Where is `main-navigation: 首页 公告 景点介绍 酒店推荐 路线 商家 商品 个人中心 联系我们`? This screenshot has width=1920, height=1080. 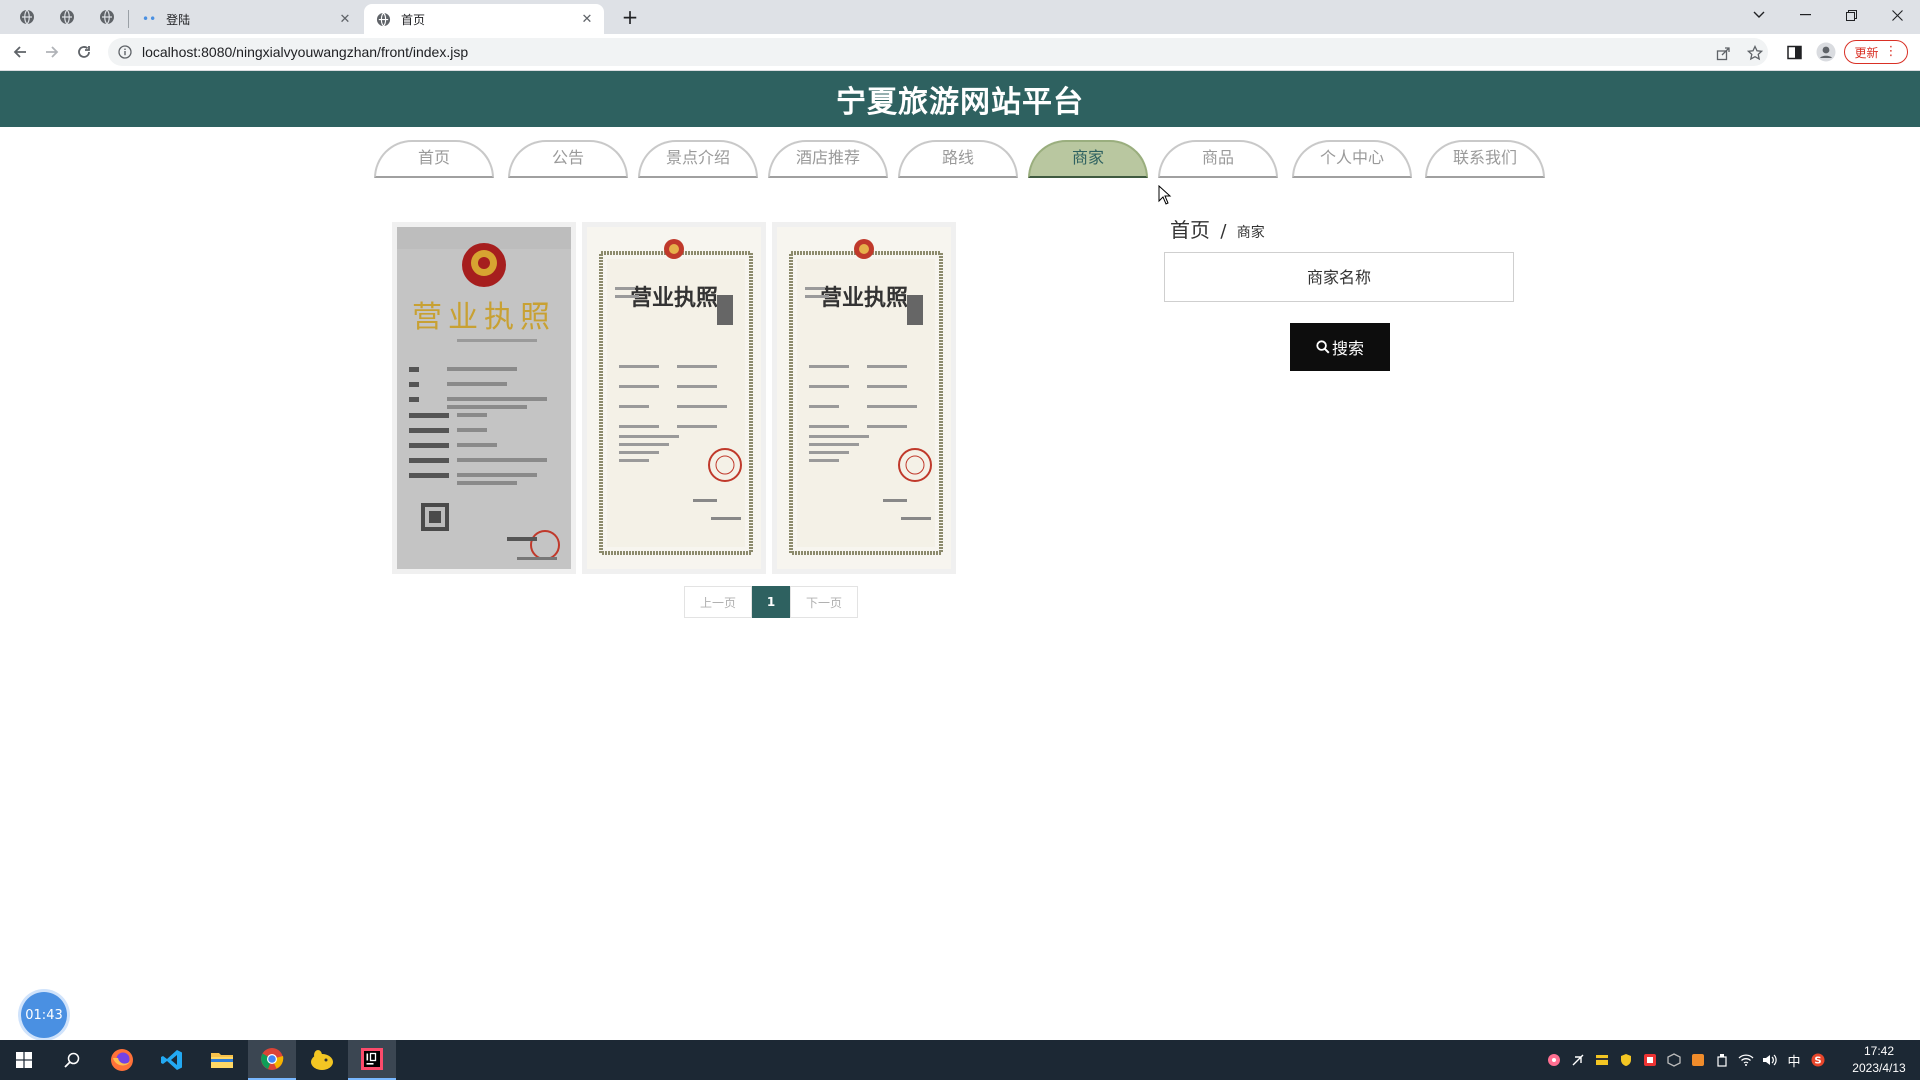 main-navigation: 首页 公告 景点介绍 酒店推荐 路线 商家 商品 个人中心 联系我们 is located at coordinates (961, 160).